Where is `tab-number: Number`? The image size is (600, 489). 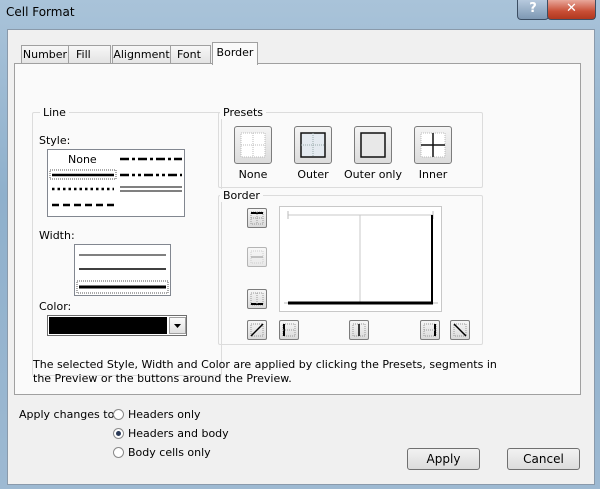 tab-number: Number is located at coordinates (45, 54).